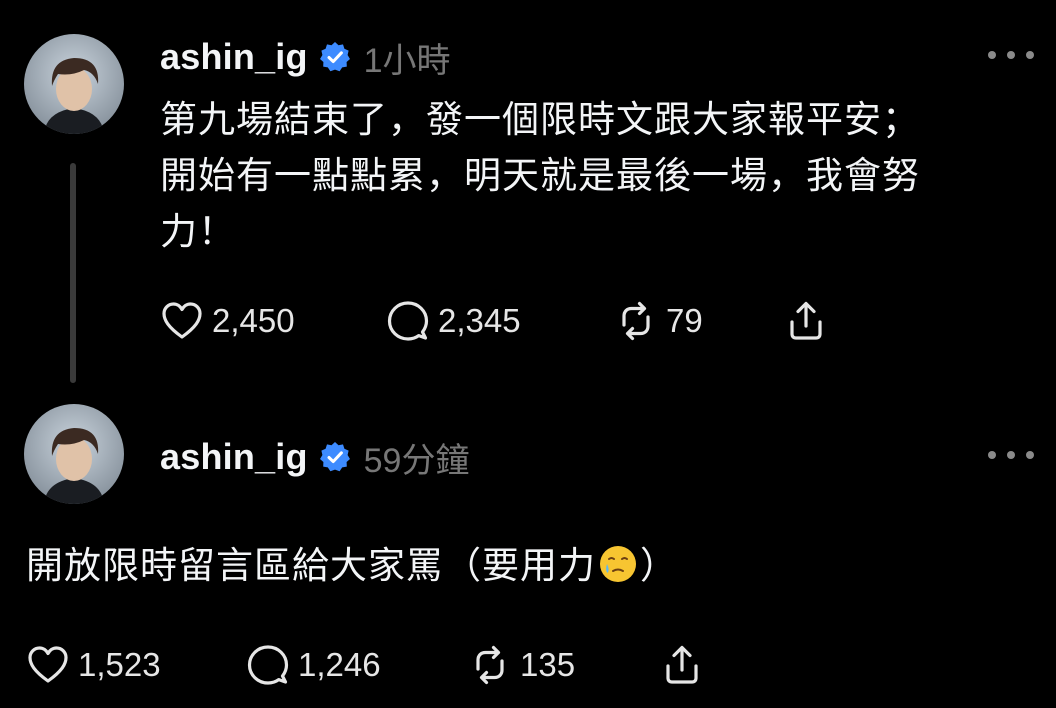  What do you see at coordinates (548, 664) in the screenshot?
I see `repost-count: 135` at bounding box center [548, 664].